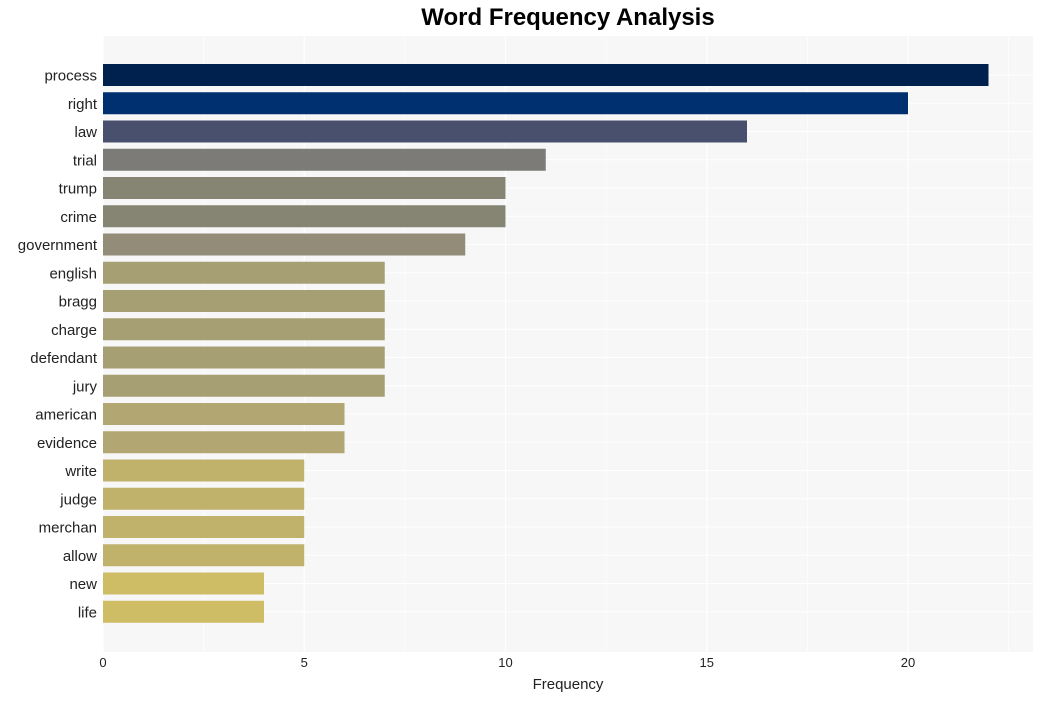  Describe the element at coordinates (102, 662) in the screenshot. I see `x-tick-label: 0` at that location.